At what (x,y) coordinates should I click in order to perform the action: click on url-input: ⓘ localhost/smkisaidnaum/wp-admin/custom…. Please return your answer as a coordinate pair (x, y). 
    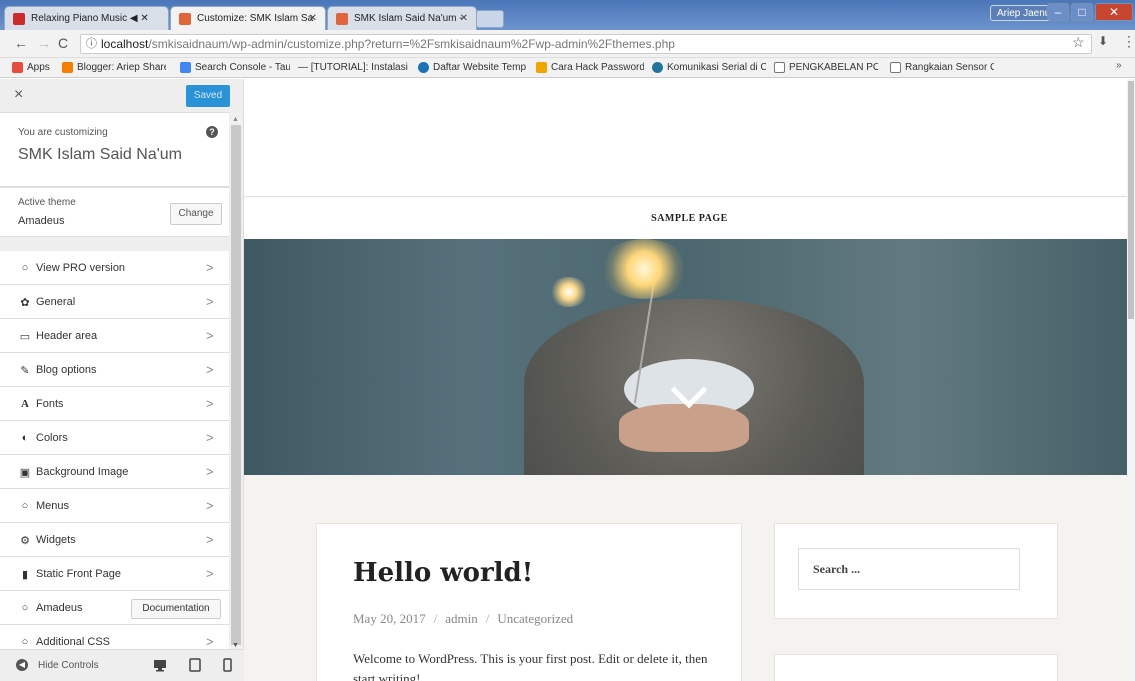
    Looking at the image, I should click on (586, 44).